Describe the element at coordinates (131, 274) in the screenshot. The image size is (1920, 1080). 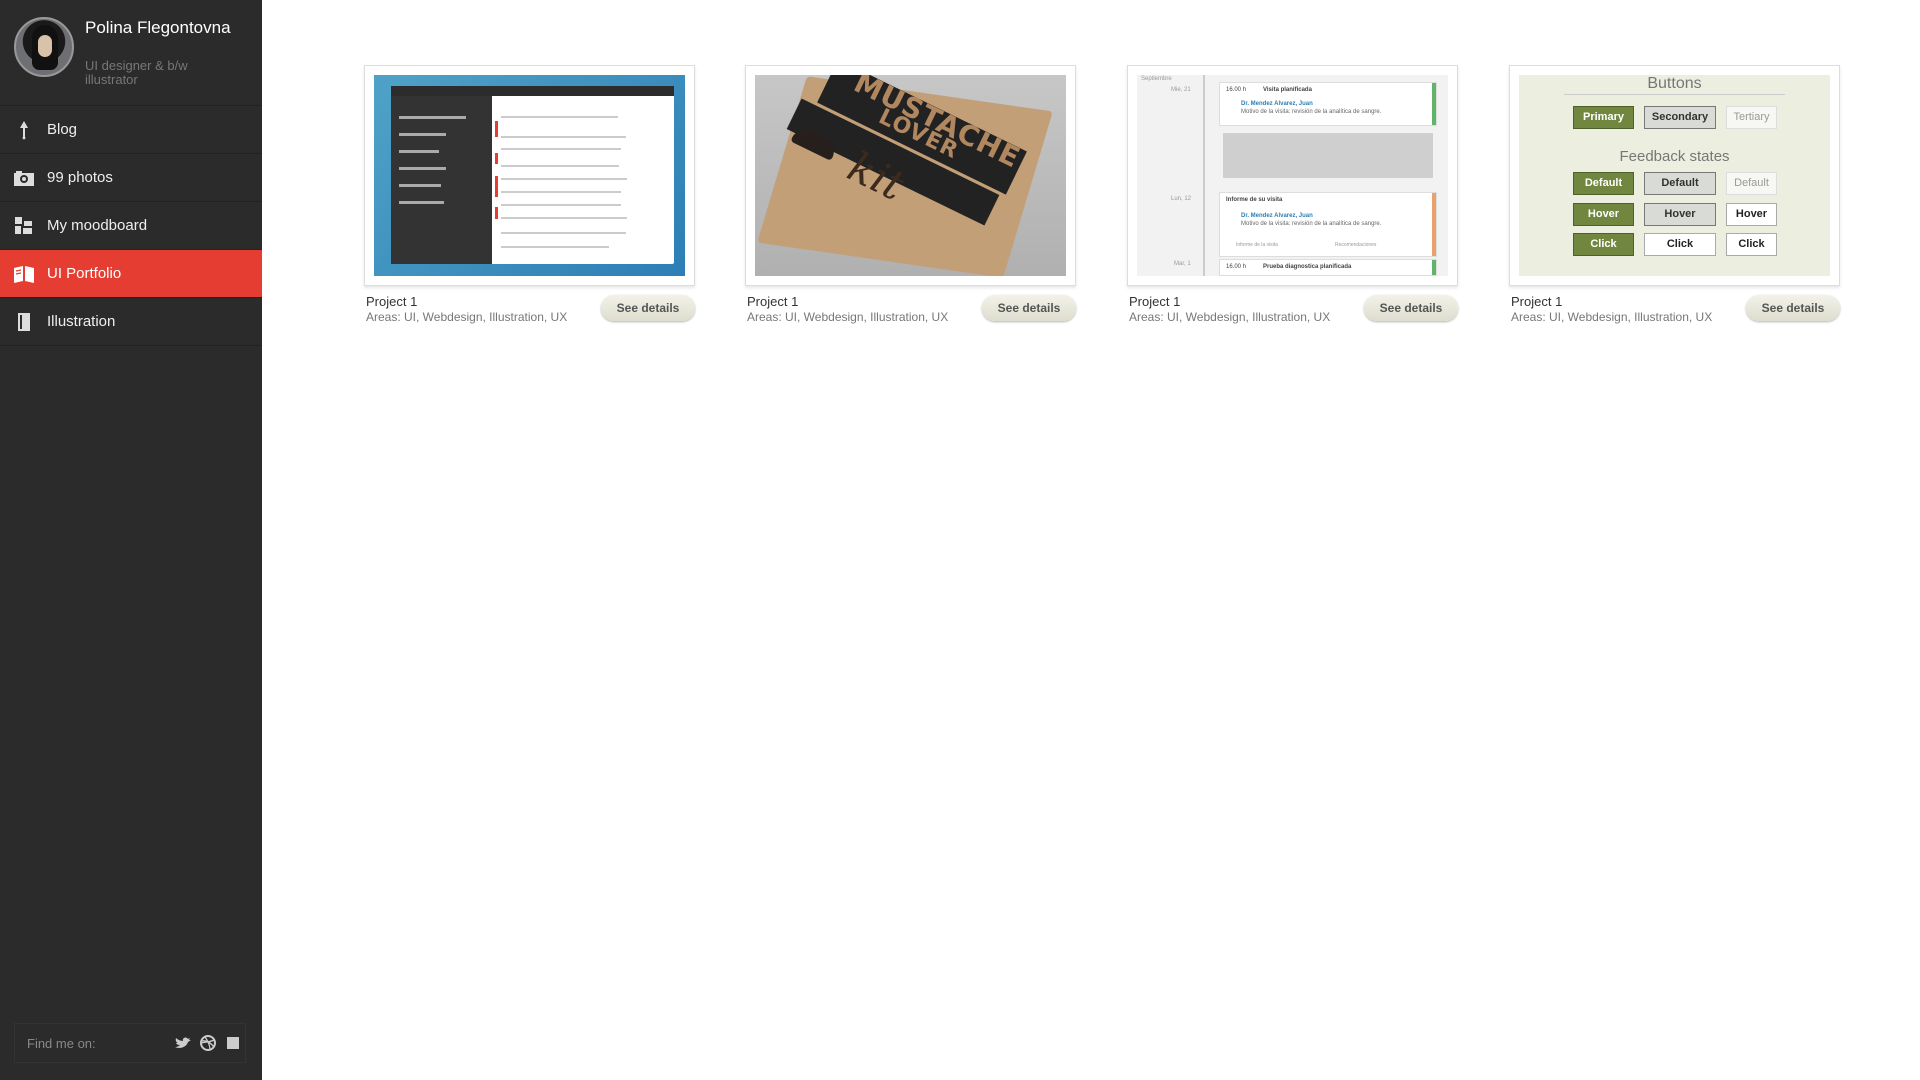
I see `sidebar-item-ui-portfolio: UI Portfolio` at that location.